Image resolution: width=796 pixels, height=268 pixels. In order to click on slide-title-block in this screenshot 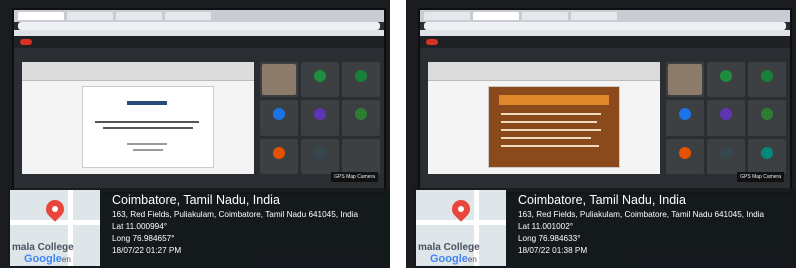, I will do `click(554, 100)`.